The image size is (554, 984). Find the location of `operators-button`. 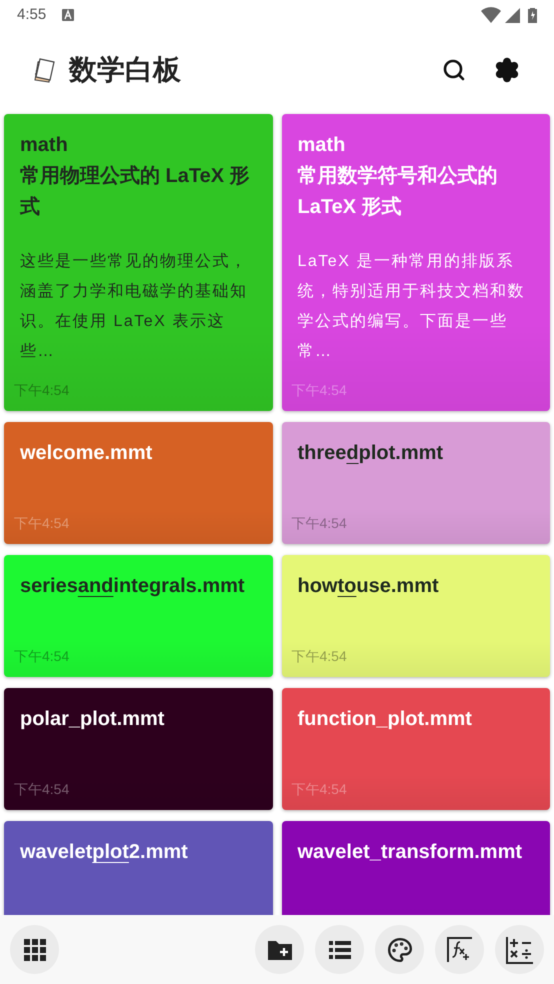

operators-button is located at coordinates (519, 949).